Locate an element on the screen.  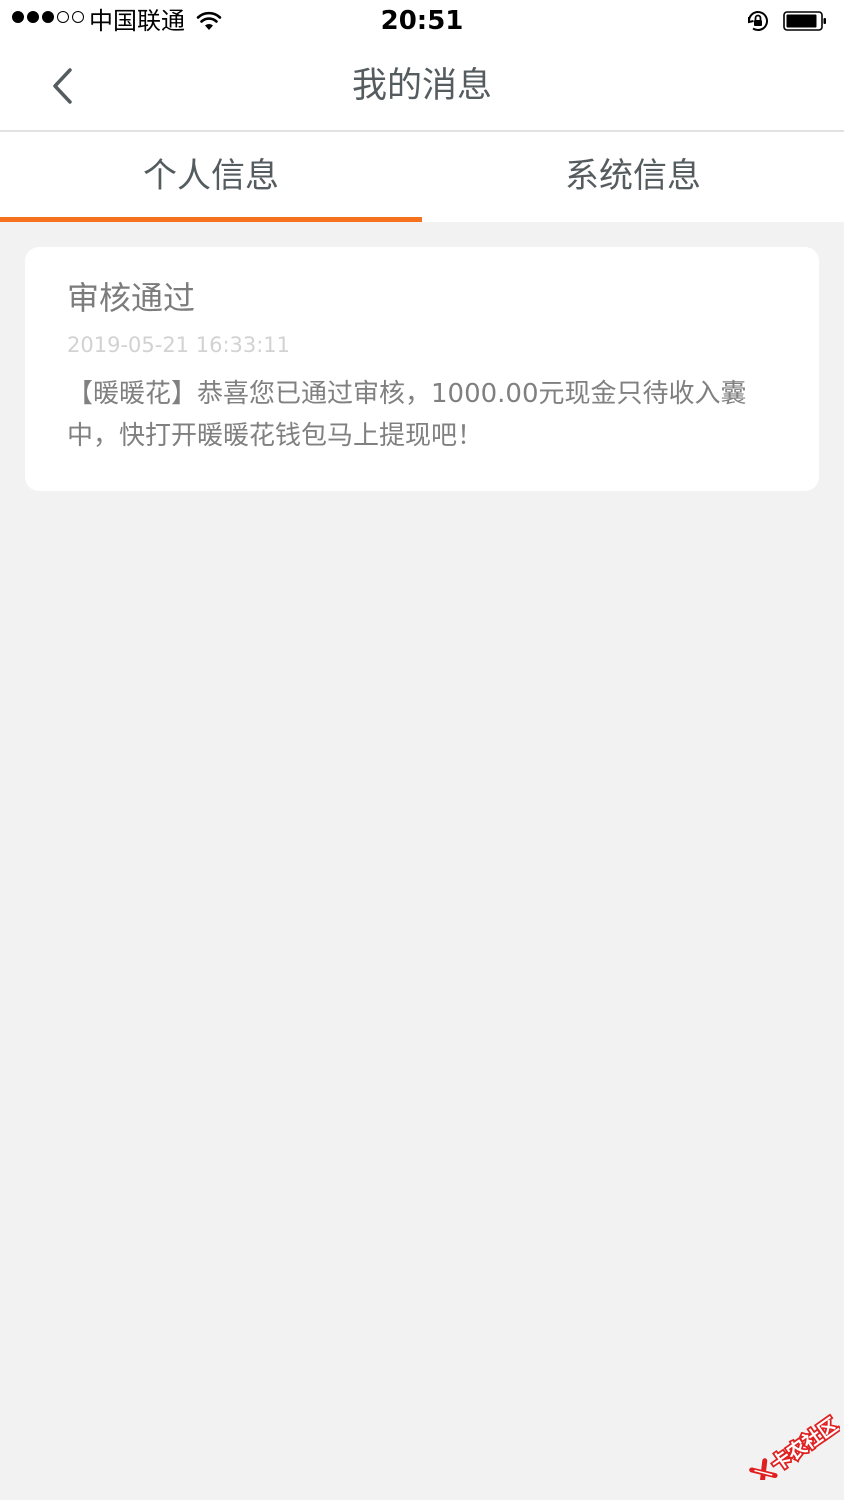
tab-label: 个人信息 is located at coordinates (211, 176).